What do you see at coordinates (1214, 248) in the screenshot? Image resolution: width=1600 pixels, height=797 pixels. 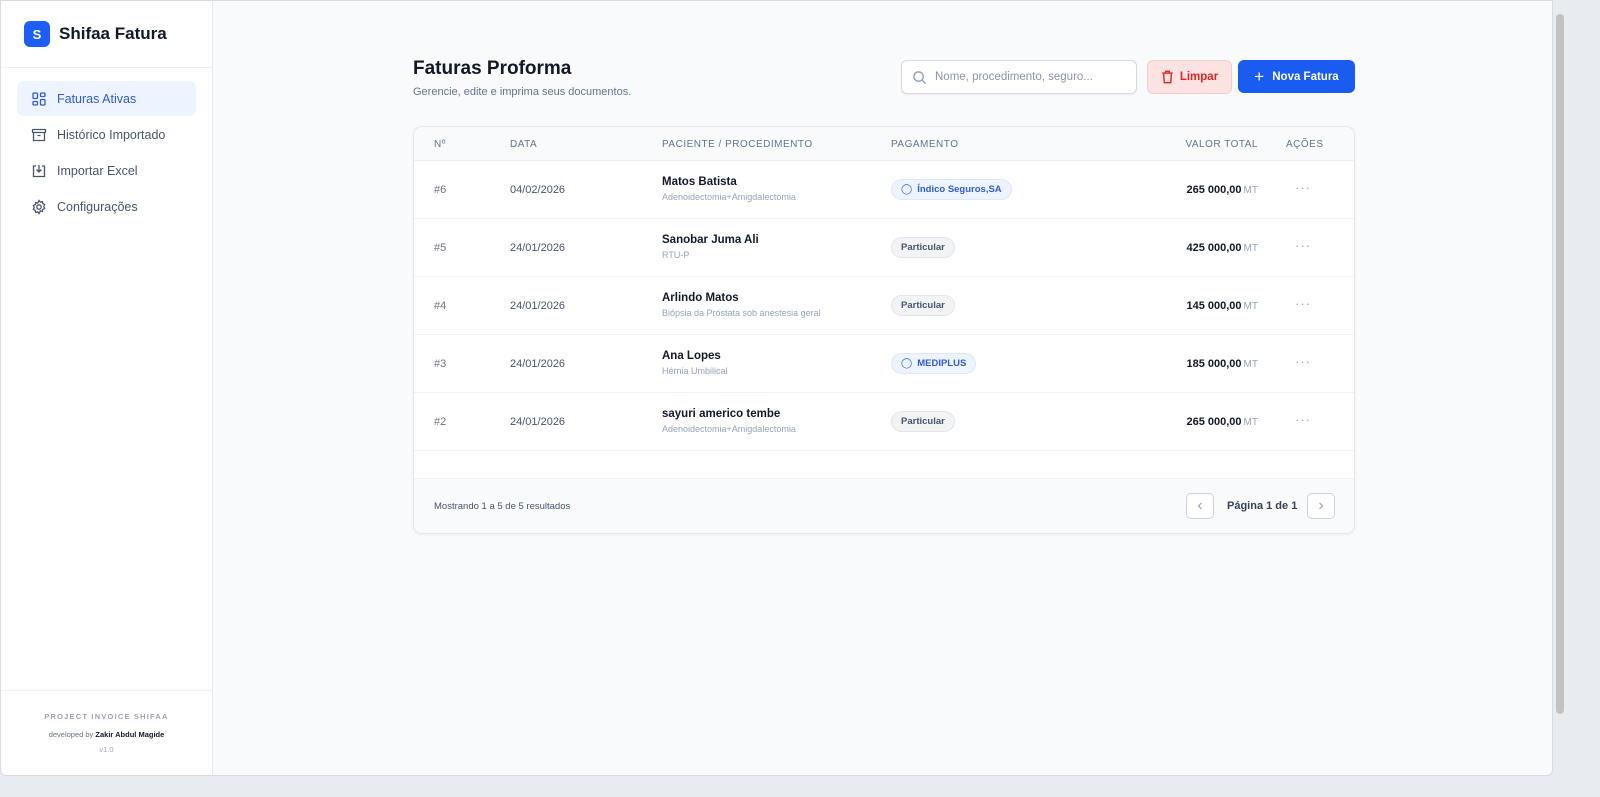 I see `value-amount: 425 000,00` at bounding box center [1214, 248].